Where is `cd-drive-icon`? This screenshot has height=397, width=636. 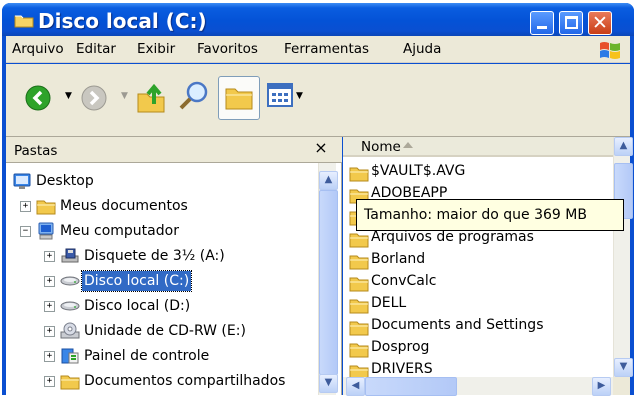
cd-drive-icon is located at coordinates (70, 331).